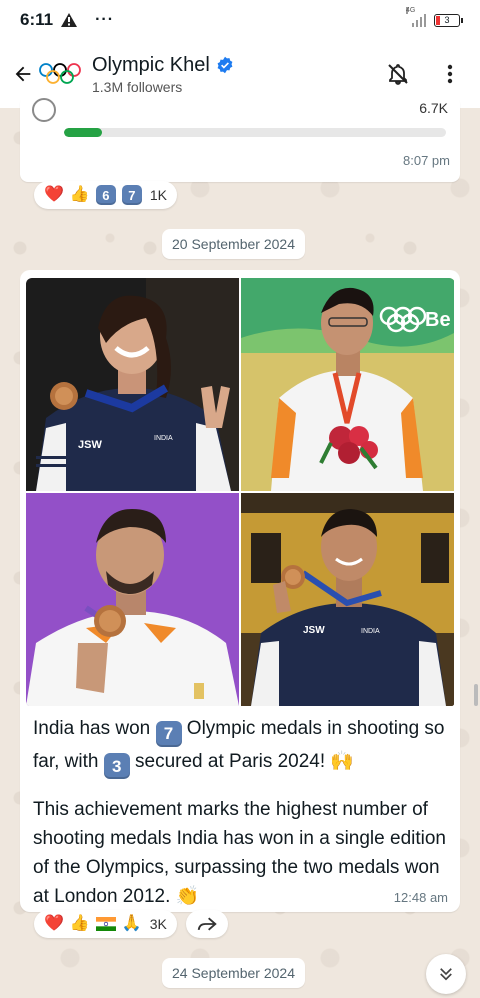 The width and height of the screenshot is (480, 998). Describe the element at coordinates (69, 20) in the screenshot. I see `warning-icon` at that location.